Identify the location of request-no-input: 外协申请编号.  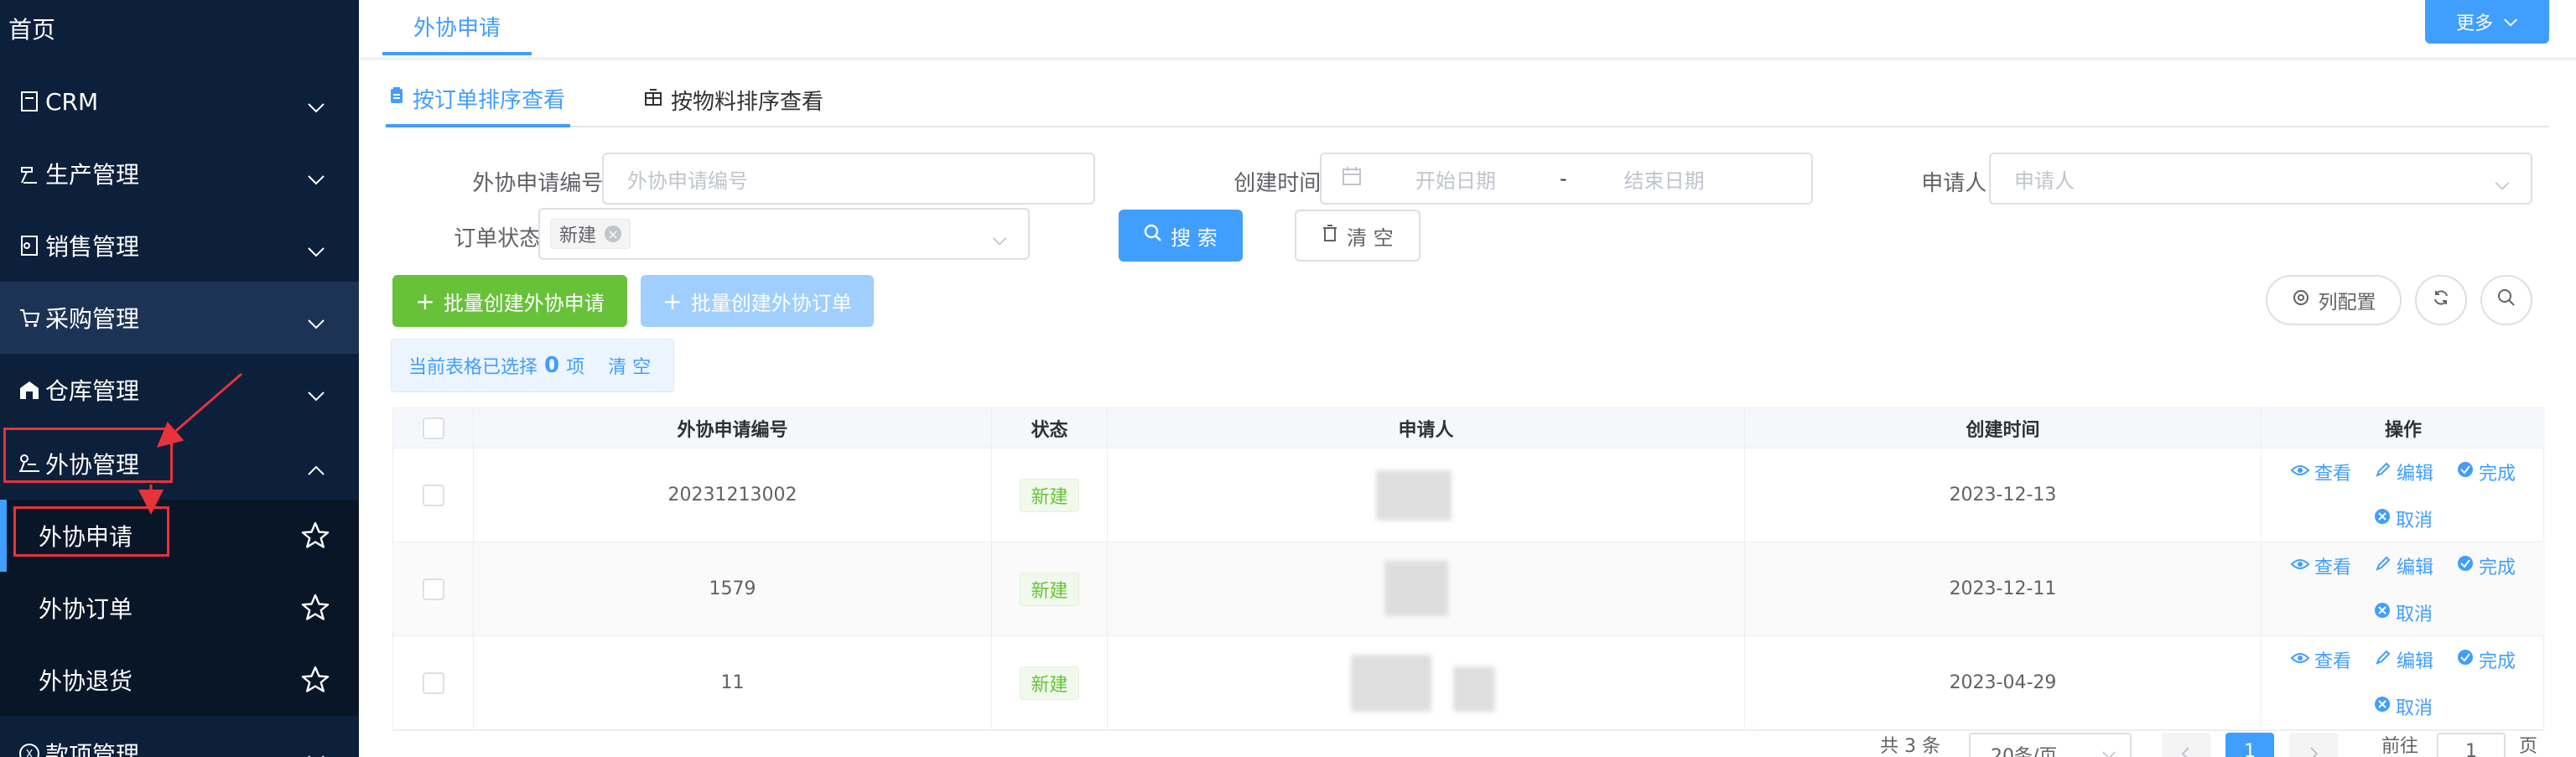
(848, 179).